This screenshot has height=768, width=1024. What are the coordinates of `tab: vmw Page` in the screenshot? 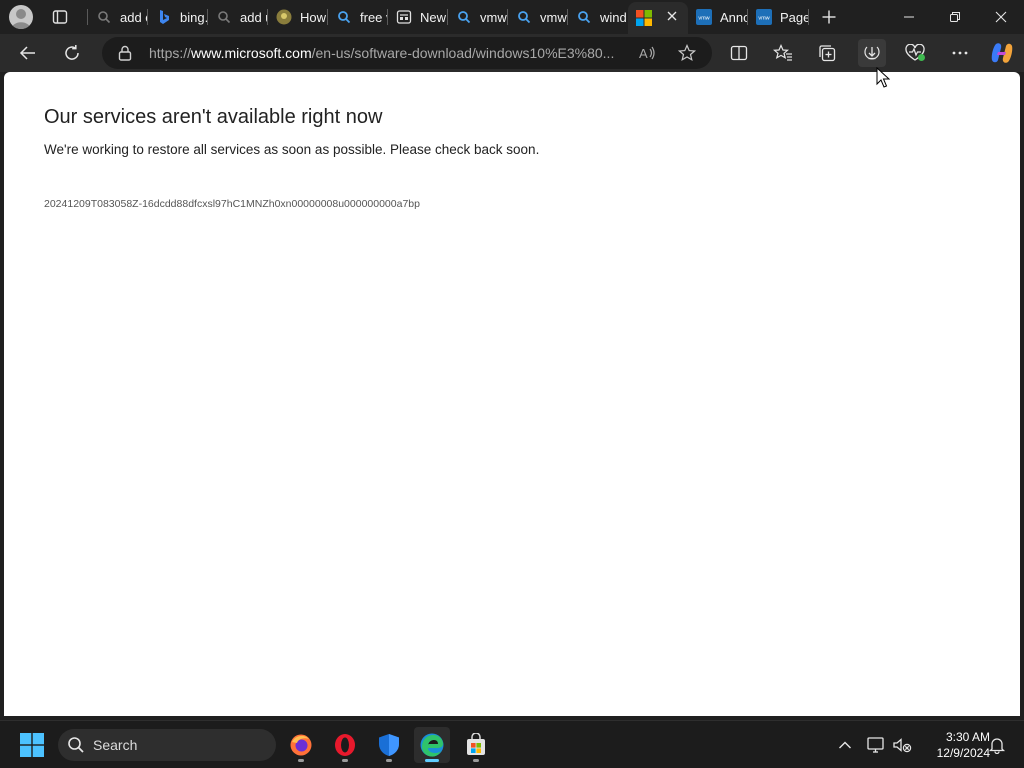 It's located at (778, 17).